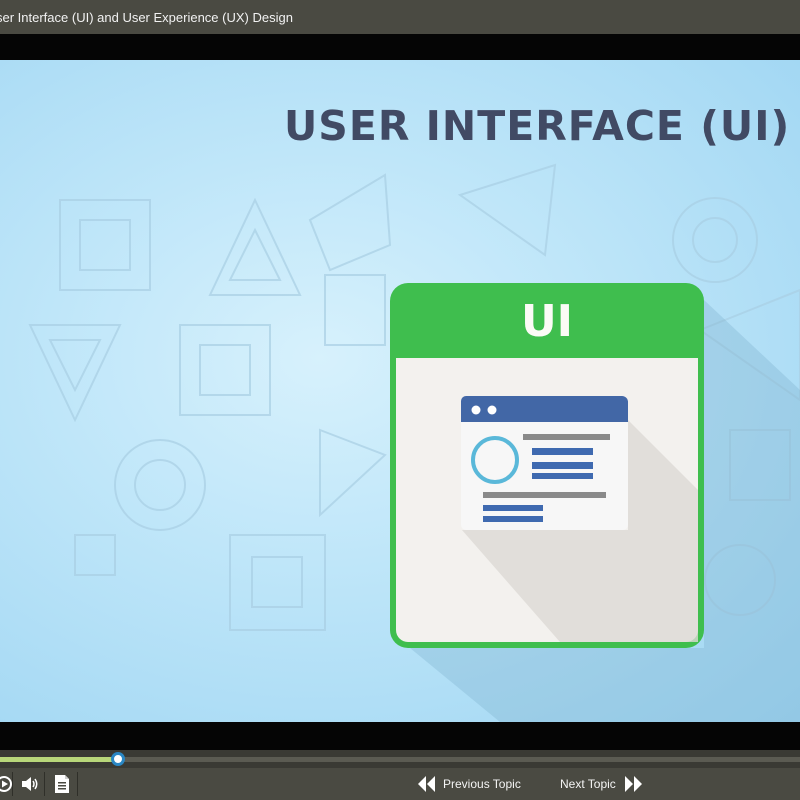 Image resolution: width=800 pixels, height=800 pixels. I want to click on progress-bar, so click(400, 759).